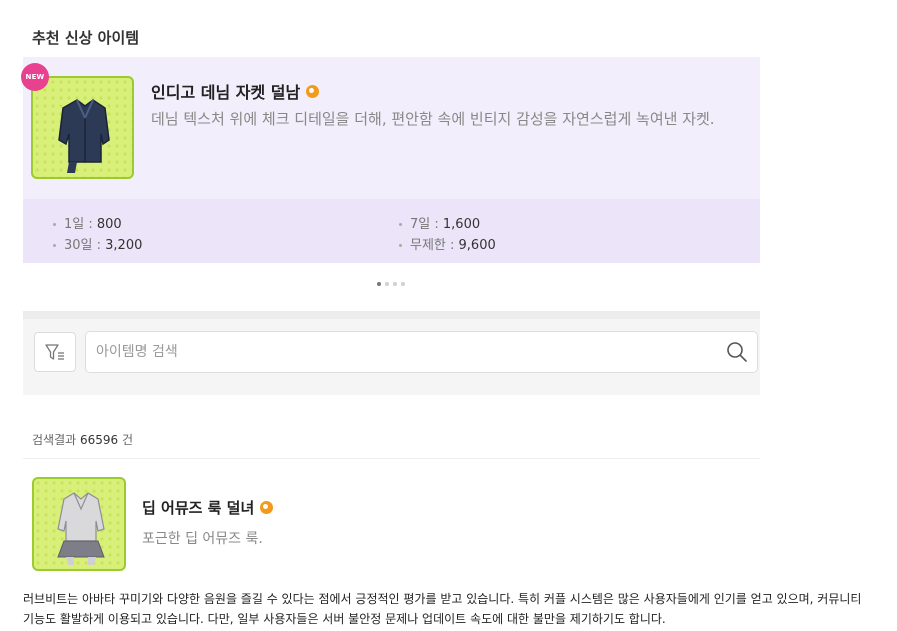  Describe the element at coordinates (87, 222) in the screenshot. I see `price-1day: 1일 : 800` at that location.